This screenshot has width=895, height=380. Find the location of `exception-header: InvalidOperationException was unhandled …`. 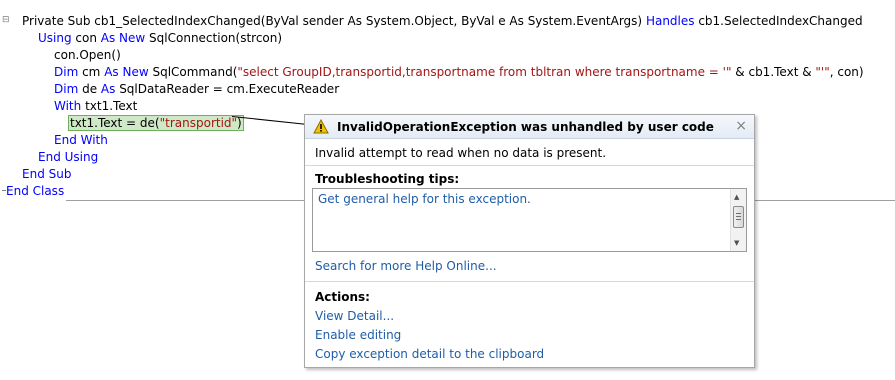

exception-header: InvalidOperationException was unhandled … is located at coordinates (529, 127).